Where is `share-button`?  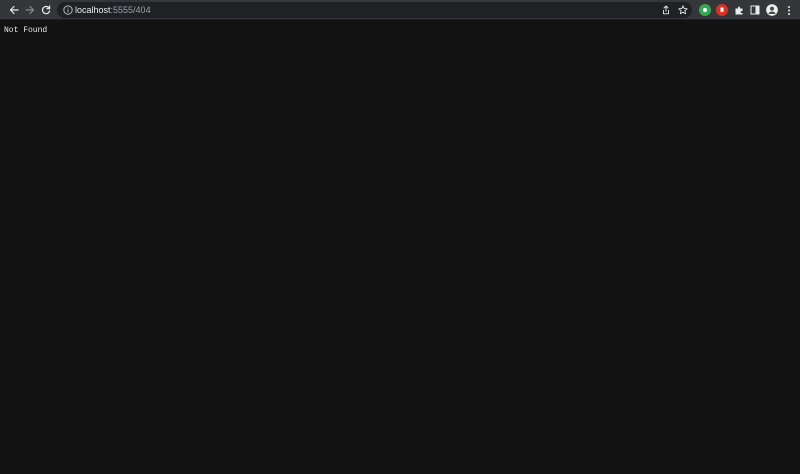
share-button is located at coordinates (666, 10).